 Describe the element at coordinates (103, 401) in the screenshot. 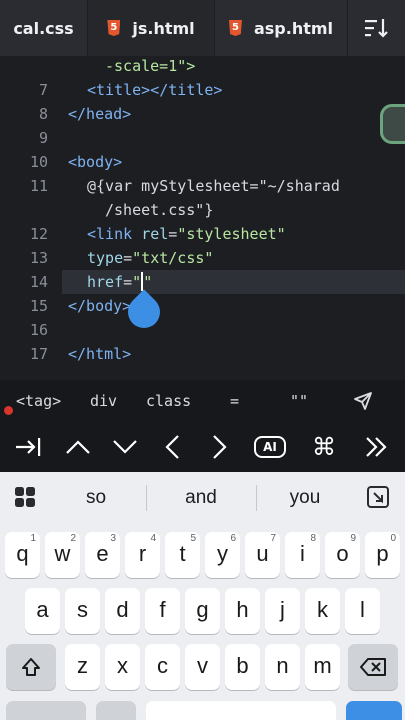

I see `snippet-div: div` at that location.